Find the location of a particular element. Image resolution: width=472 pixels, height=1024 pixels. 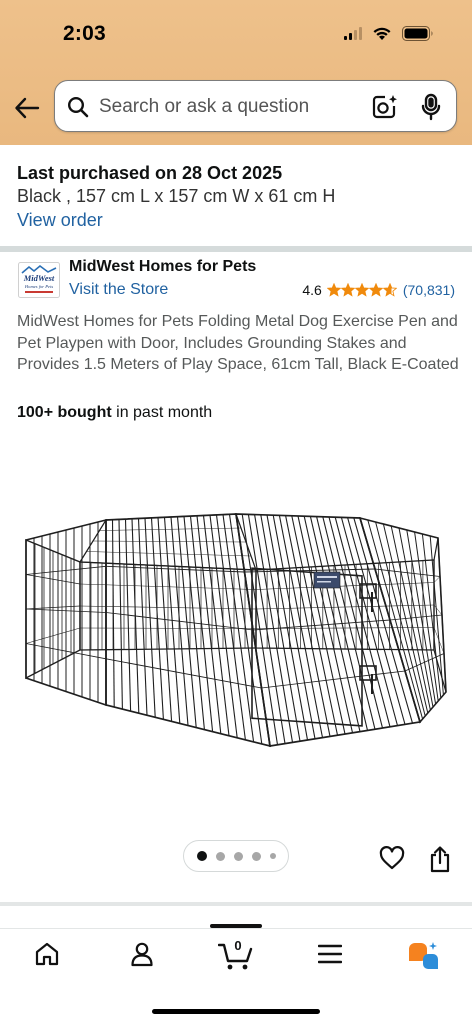

section-divider-thin is located at coordinates (236, 904).